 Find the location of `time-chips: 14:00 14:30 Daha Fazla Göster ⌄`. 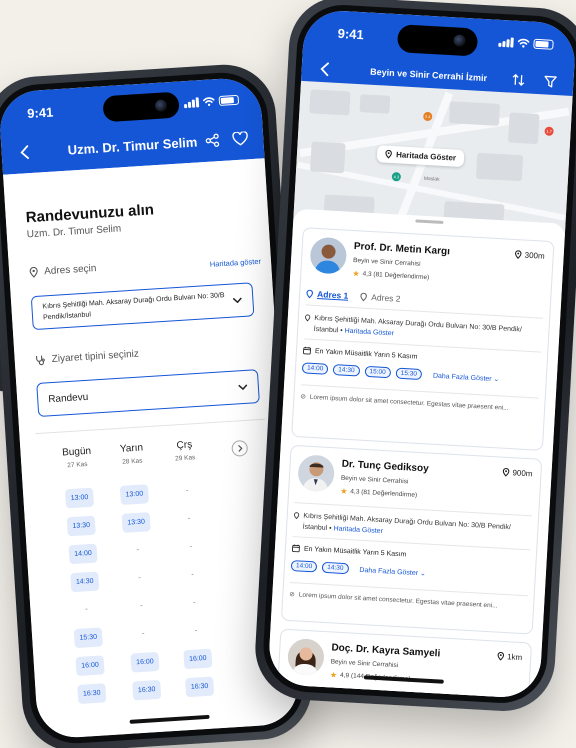

time-chips: 14:00 14:30 Daha Fazla Göster ⌄ is located at coordinates (409, 572).